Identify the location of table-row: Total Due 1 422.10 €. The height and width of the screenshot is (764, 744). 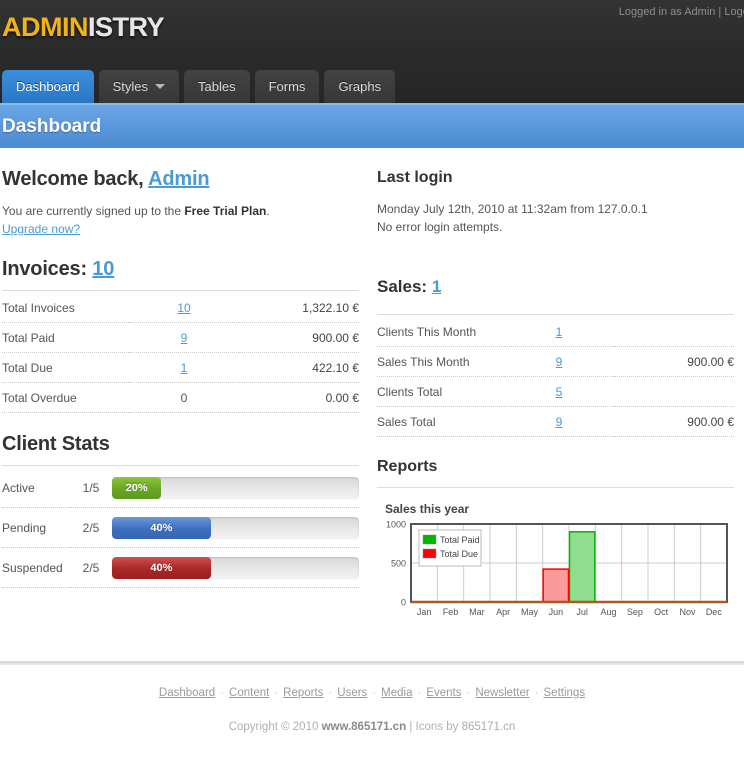
(180, 367).